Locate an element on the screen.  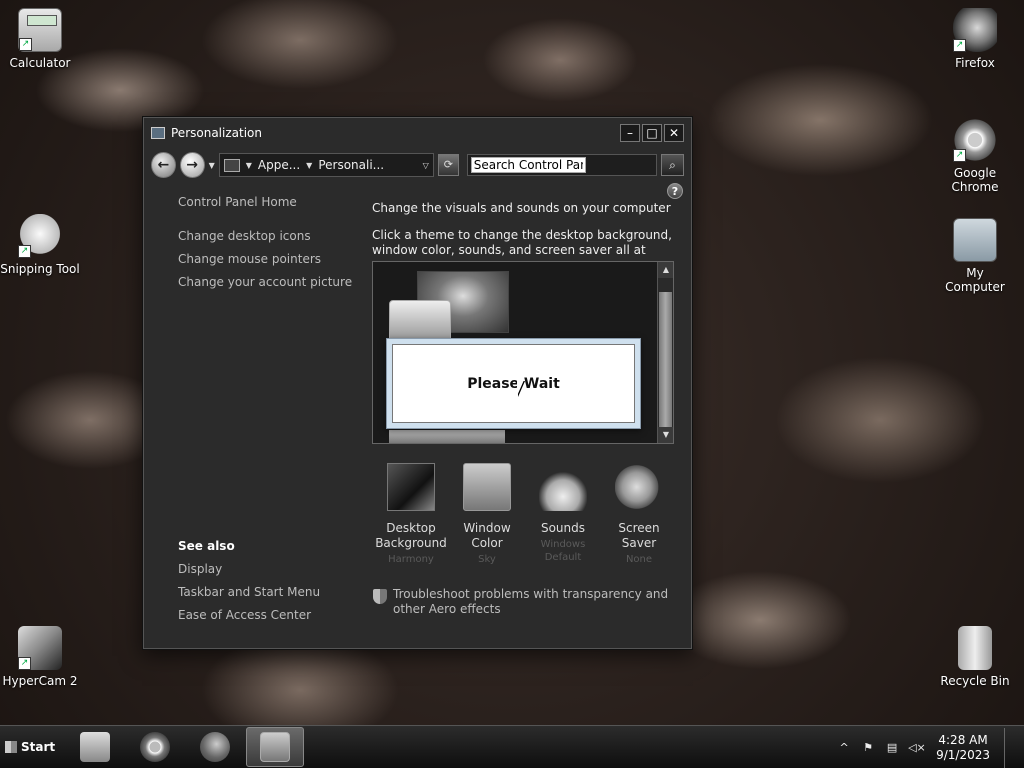
taskbar-chrome is located at coordinates (155, 747).